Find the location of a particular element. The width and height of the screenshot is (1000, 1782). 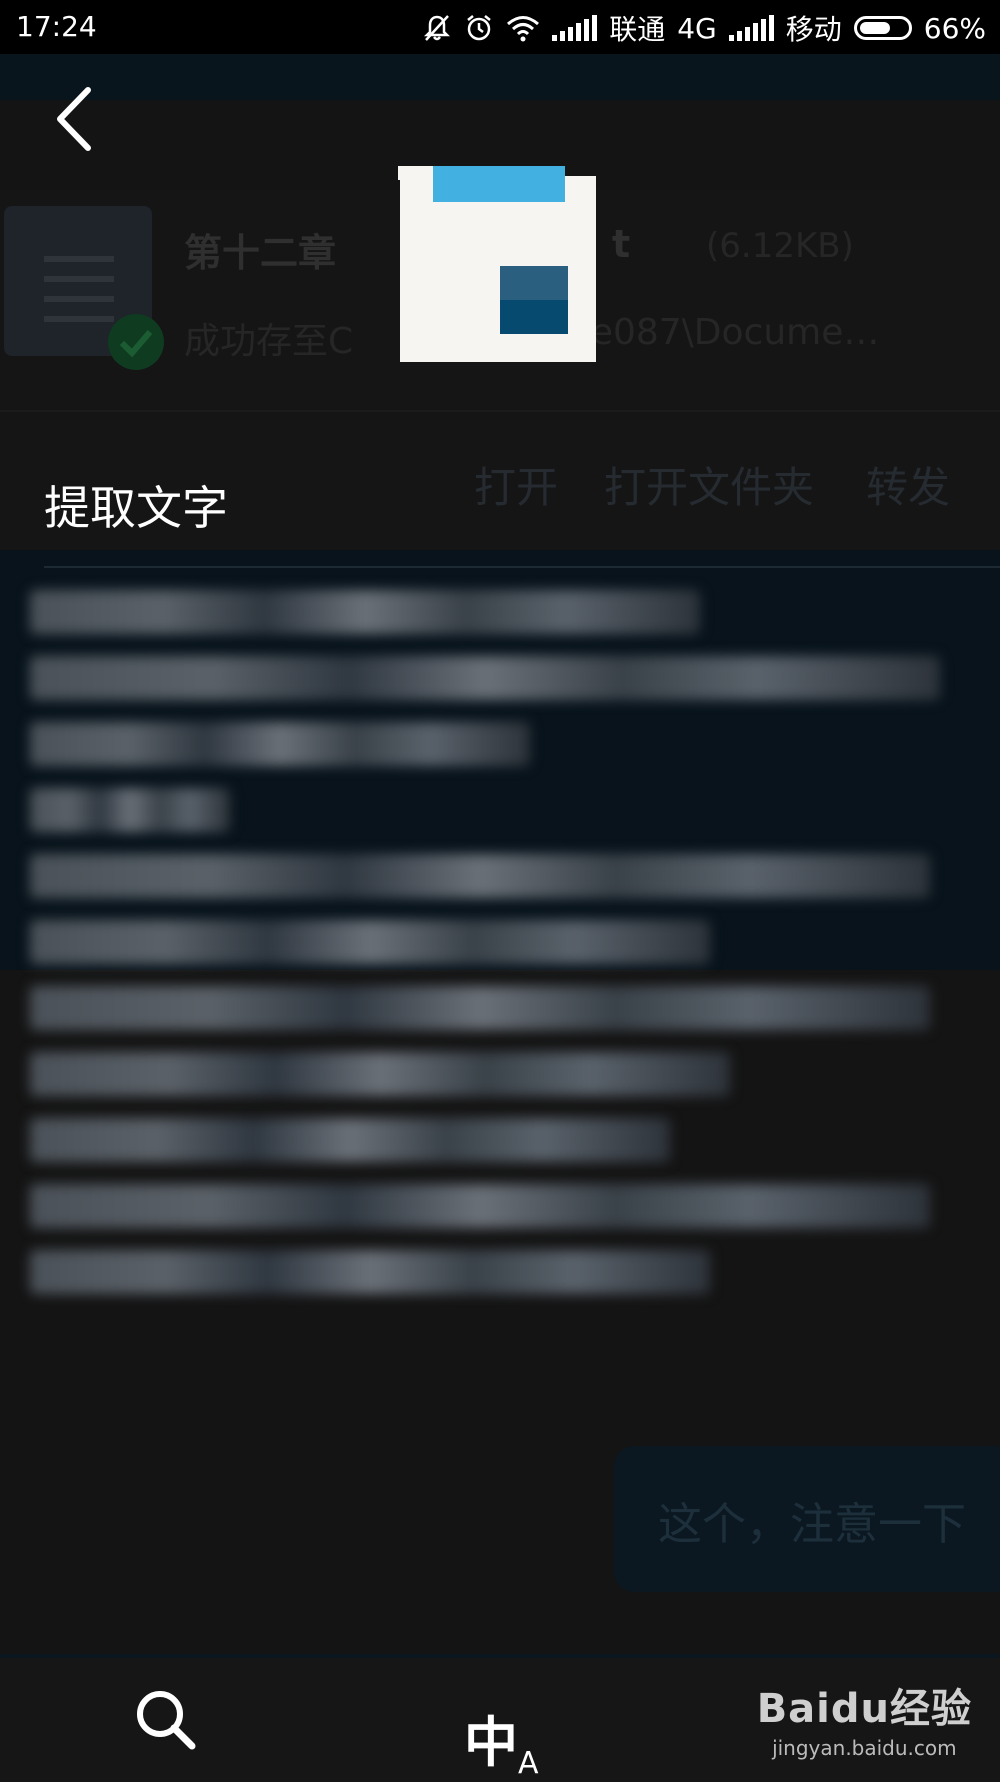

translate-sub-glyph: A is located at coordinates (528, 1763).